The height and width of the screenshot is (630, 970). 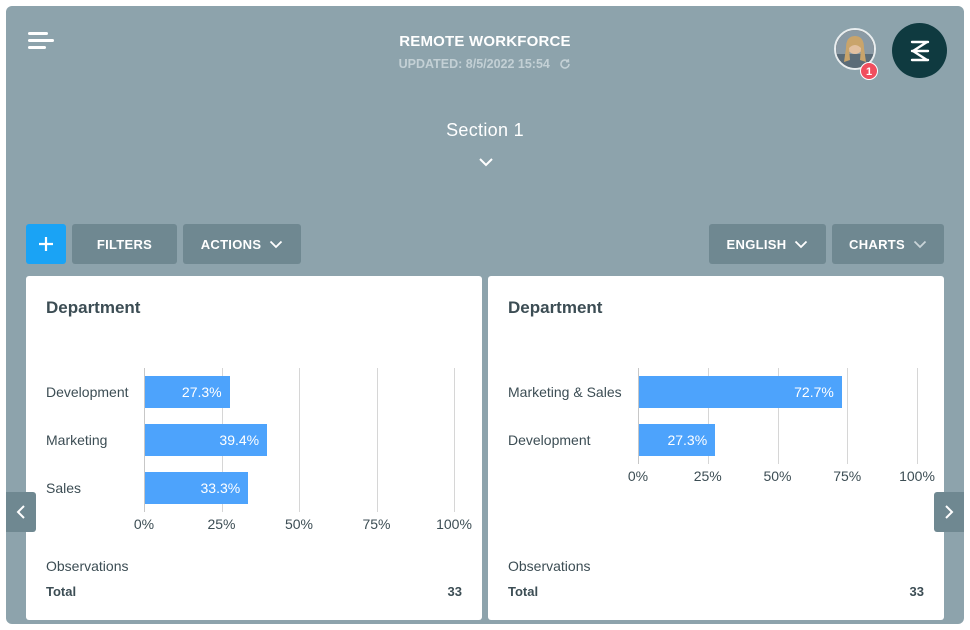 What do you see at coordinates (77, 440) in the screenshot?
I see `category-label: Marketing` at bounding box center [77, 440].